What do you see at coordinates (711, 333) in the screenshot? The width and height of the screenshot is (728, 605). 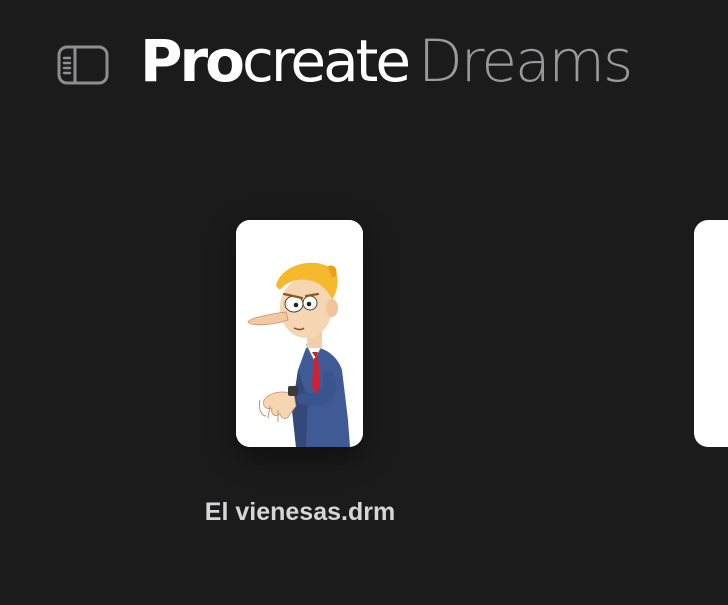 I see `document-card-partial` at bounding box center [711, 333].